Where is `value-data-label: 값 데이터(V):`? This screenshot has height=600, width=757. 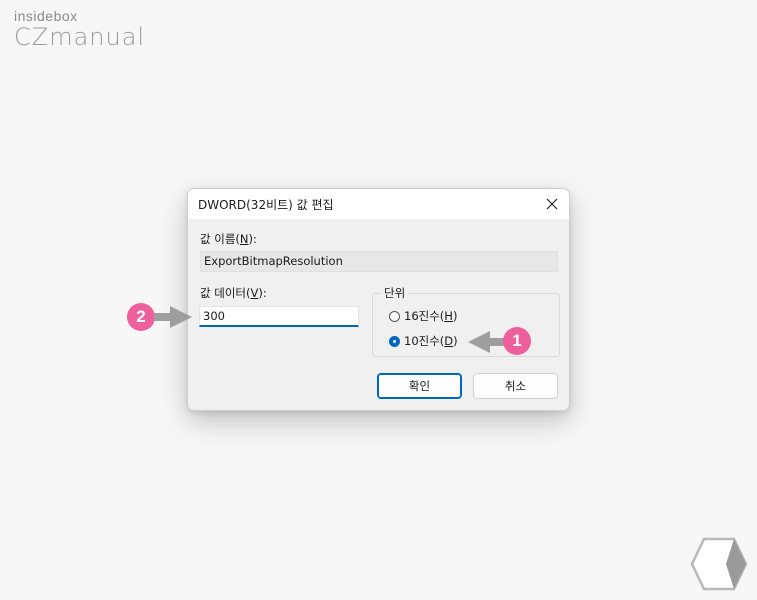 value-data-label: 값 데이터(V): is located at coordinates (233, 293).